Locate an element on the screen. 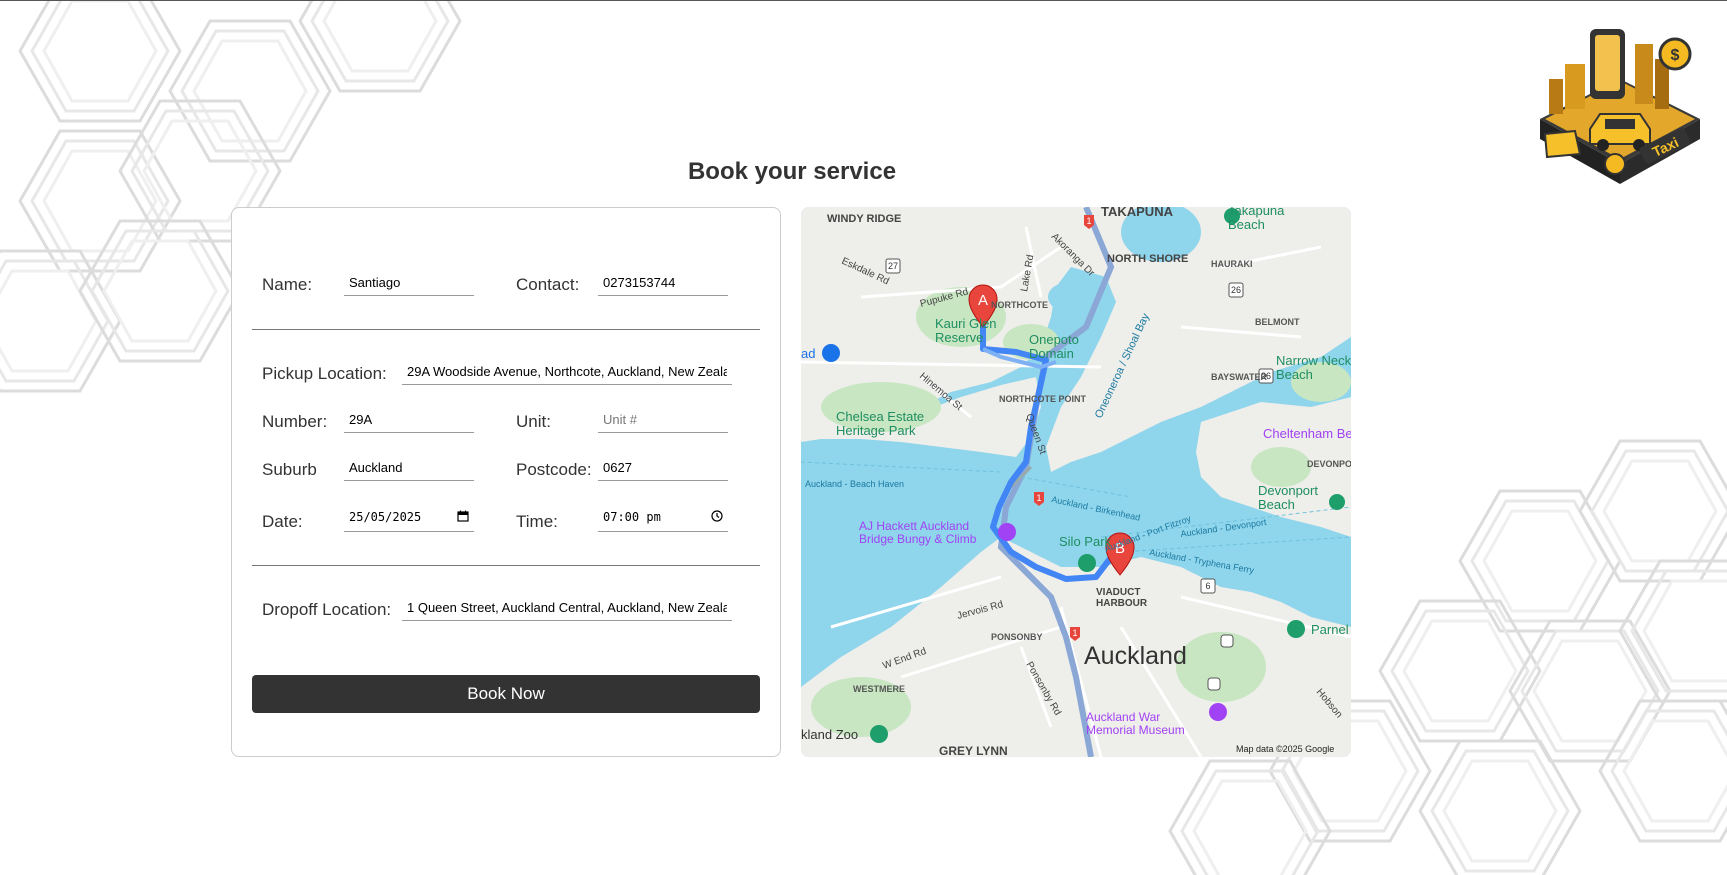  beach-poi-icon is located at coordinates (1337, 502).